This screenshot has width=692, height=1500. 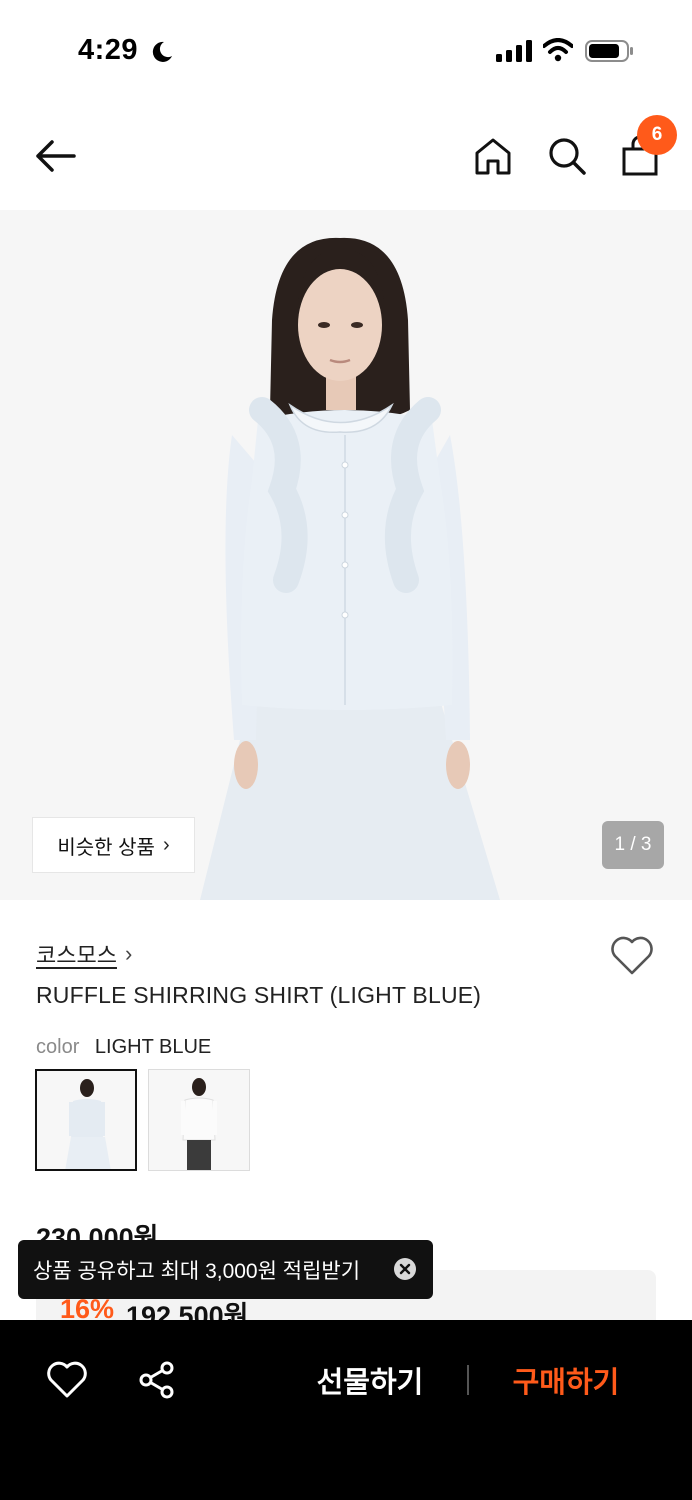 What do you see at coordinates (106, 847) in the screenshot?
I see `similar-products-label: 비슷한 상품` at bounding box center [106, 847].